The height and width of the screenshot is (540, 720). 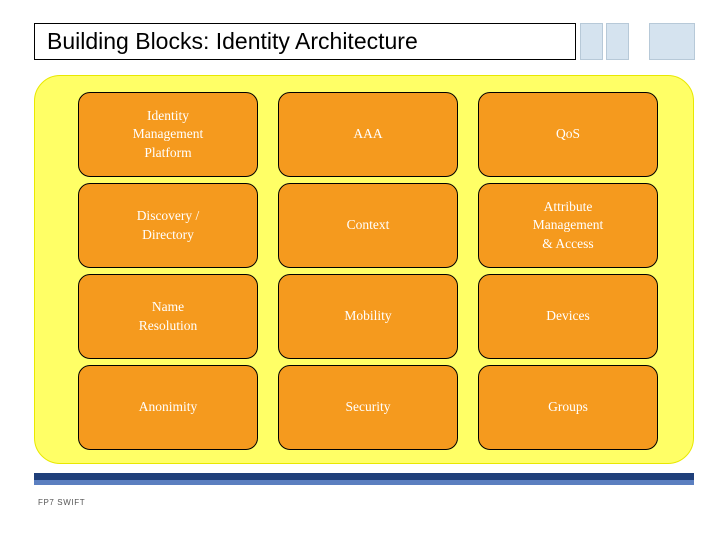 I want to click on block-label: Anonimity, so click(x=168, y=407).